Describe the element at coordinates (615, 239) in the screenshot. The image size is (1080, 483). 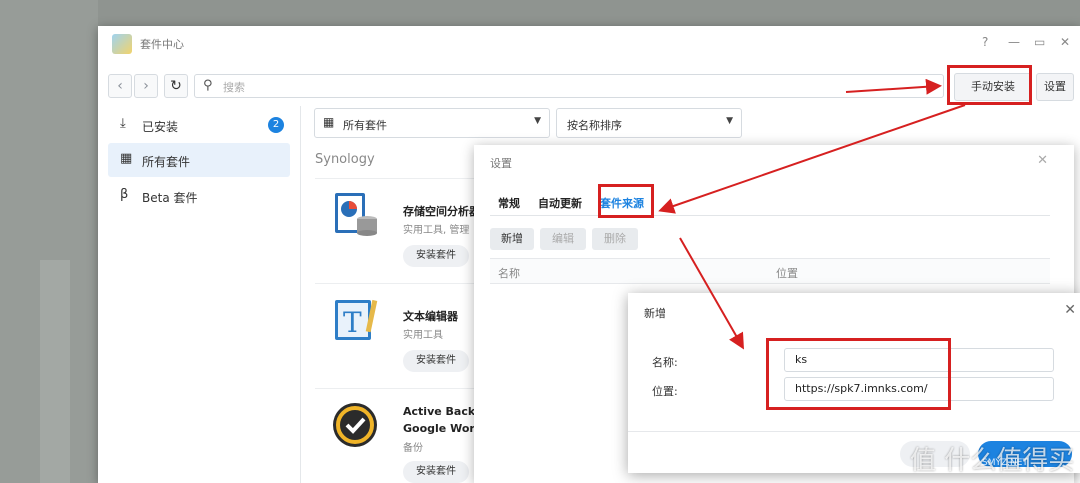
I see `delete-button: 删除` at that location.